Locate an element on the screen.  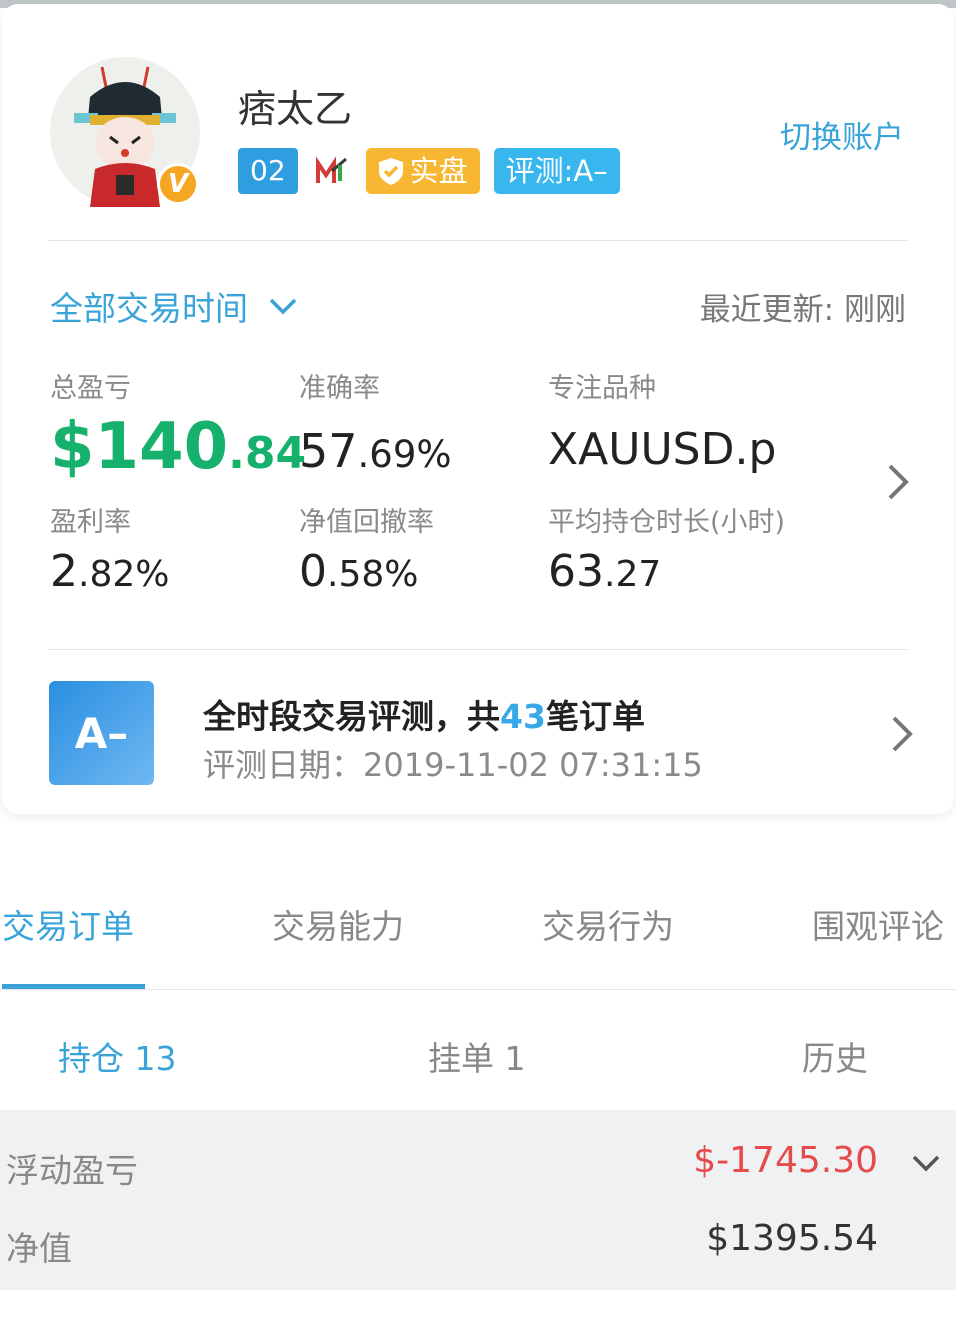
period-dropdown: 全部交易时间 is located at coordinates (174, 306).